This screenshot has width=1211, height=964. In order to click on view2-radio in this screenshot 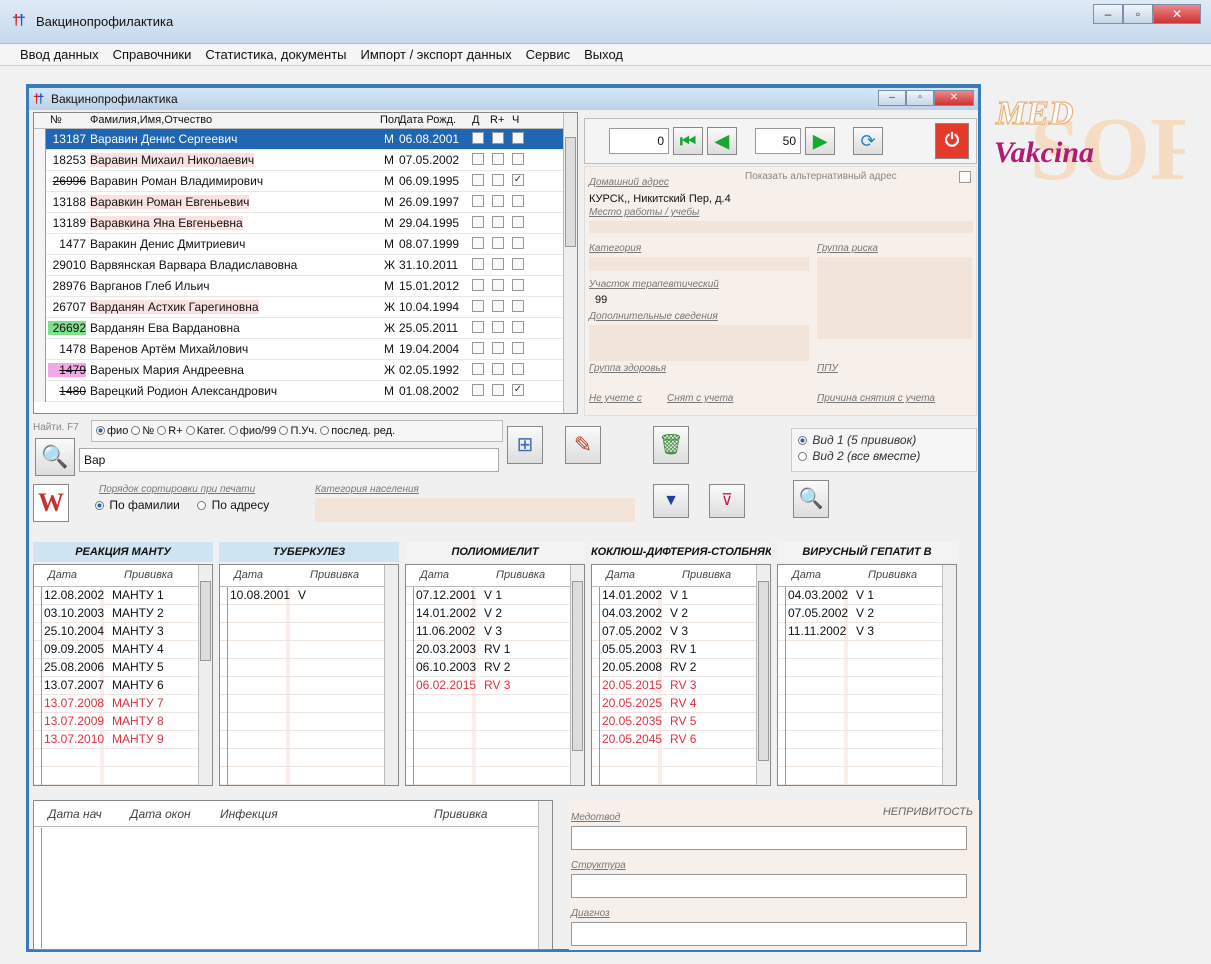, I will do `click(802, 456)`.